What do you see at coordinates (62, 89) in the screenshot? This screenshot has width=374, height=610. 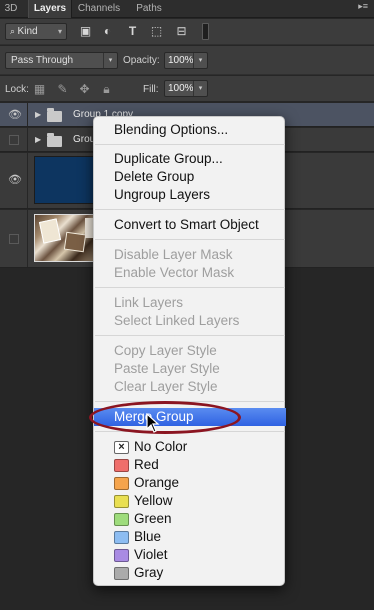 I see `lock-image-icon: ✎` at bounding box center [62, 89].